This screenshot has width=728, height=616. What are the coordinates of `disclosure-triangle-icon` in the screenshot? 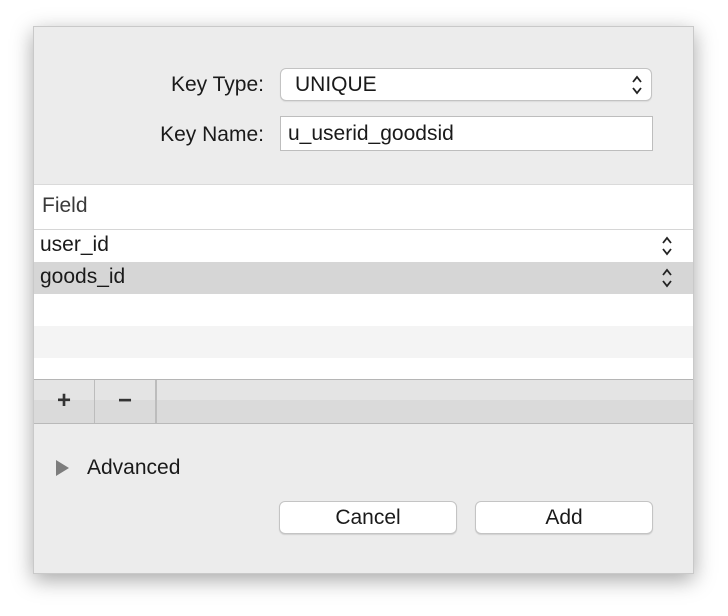 It's located at (62, 468).